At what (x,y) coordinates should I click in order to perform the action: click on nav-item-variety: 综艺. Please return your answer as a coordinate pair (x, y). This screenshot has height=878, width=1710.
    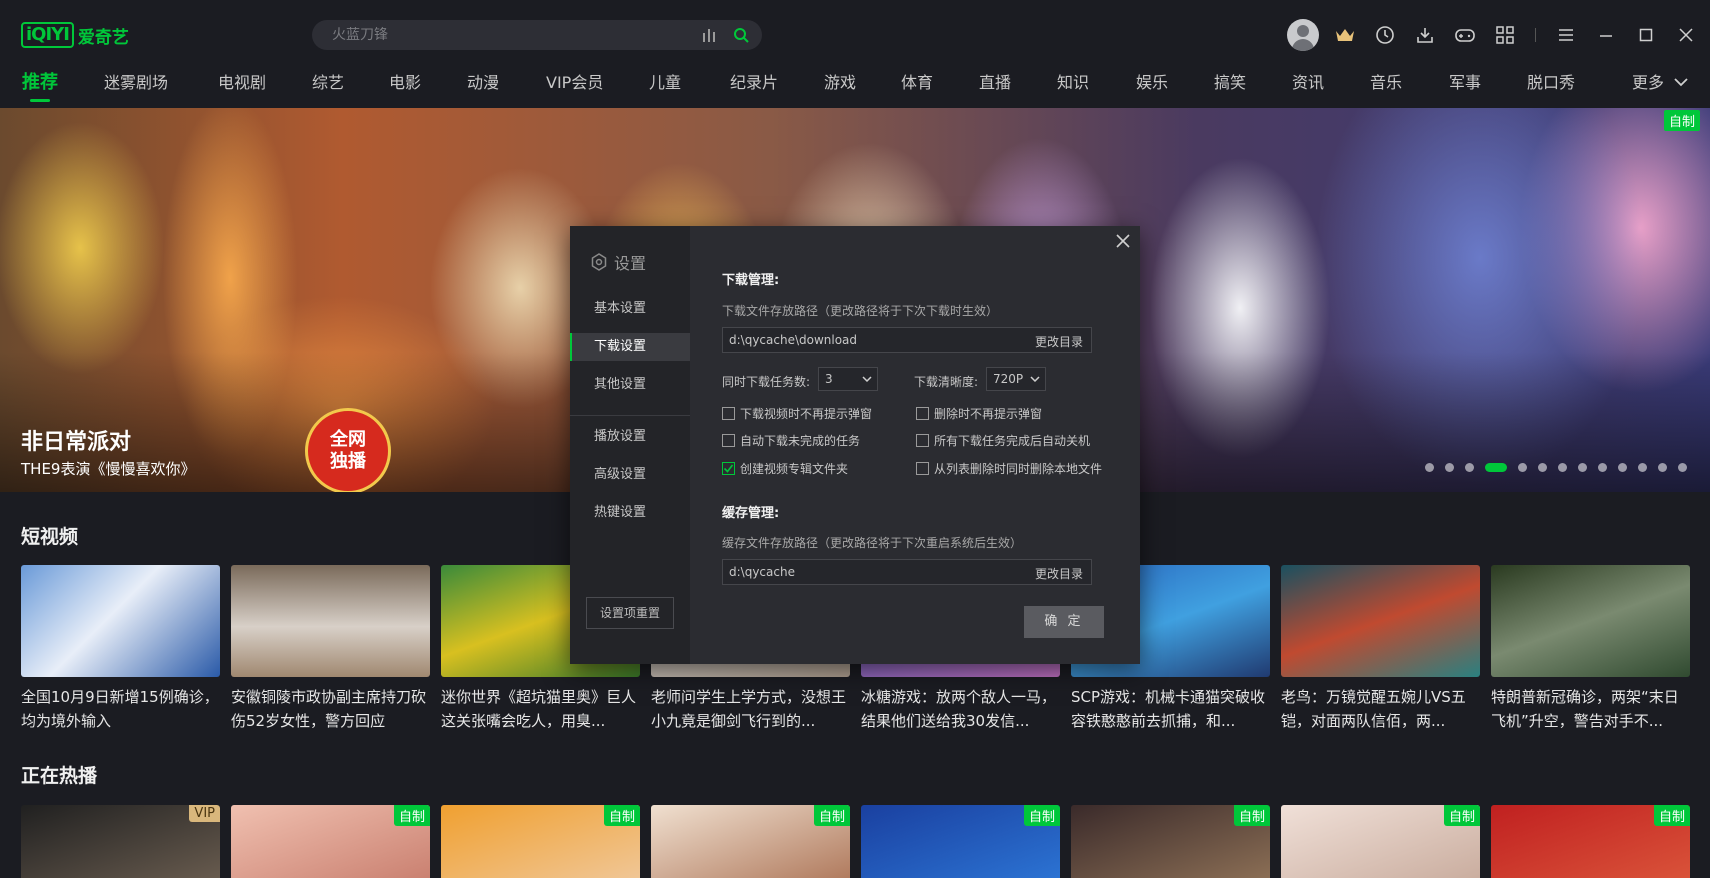
    Looking at the image, I should click on (350, 88).